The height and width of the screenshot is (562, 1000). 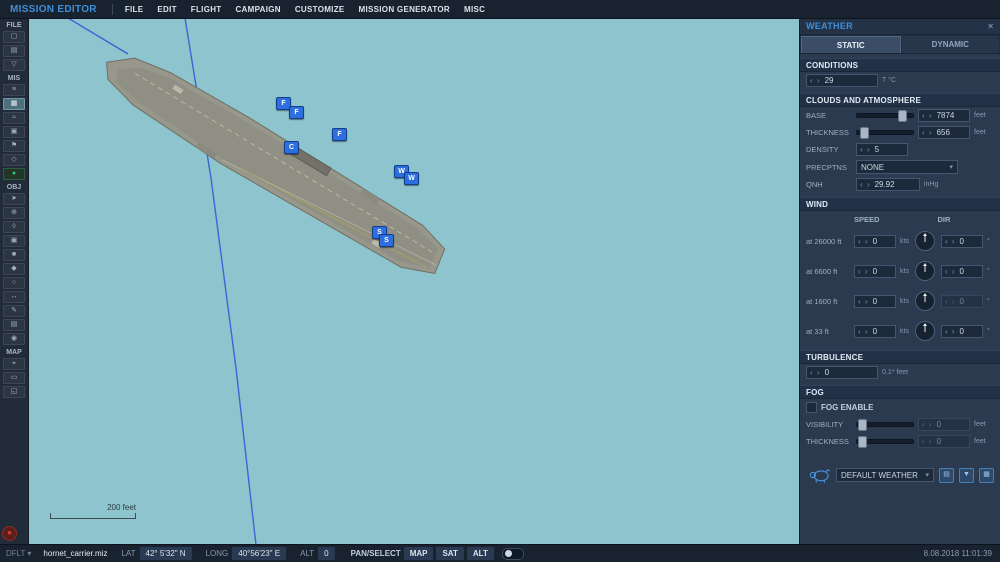 I want to click on save-mission-icon: ▽, so click(x=14, y=65).